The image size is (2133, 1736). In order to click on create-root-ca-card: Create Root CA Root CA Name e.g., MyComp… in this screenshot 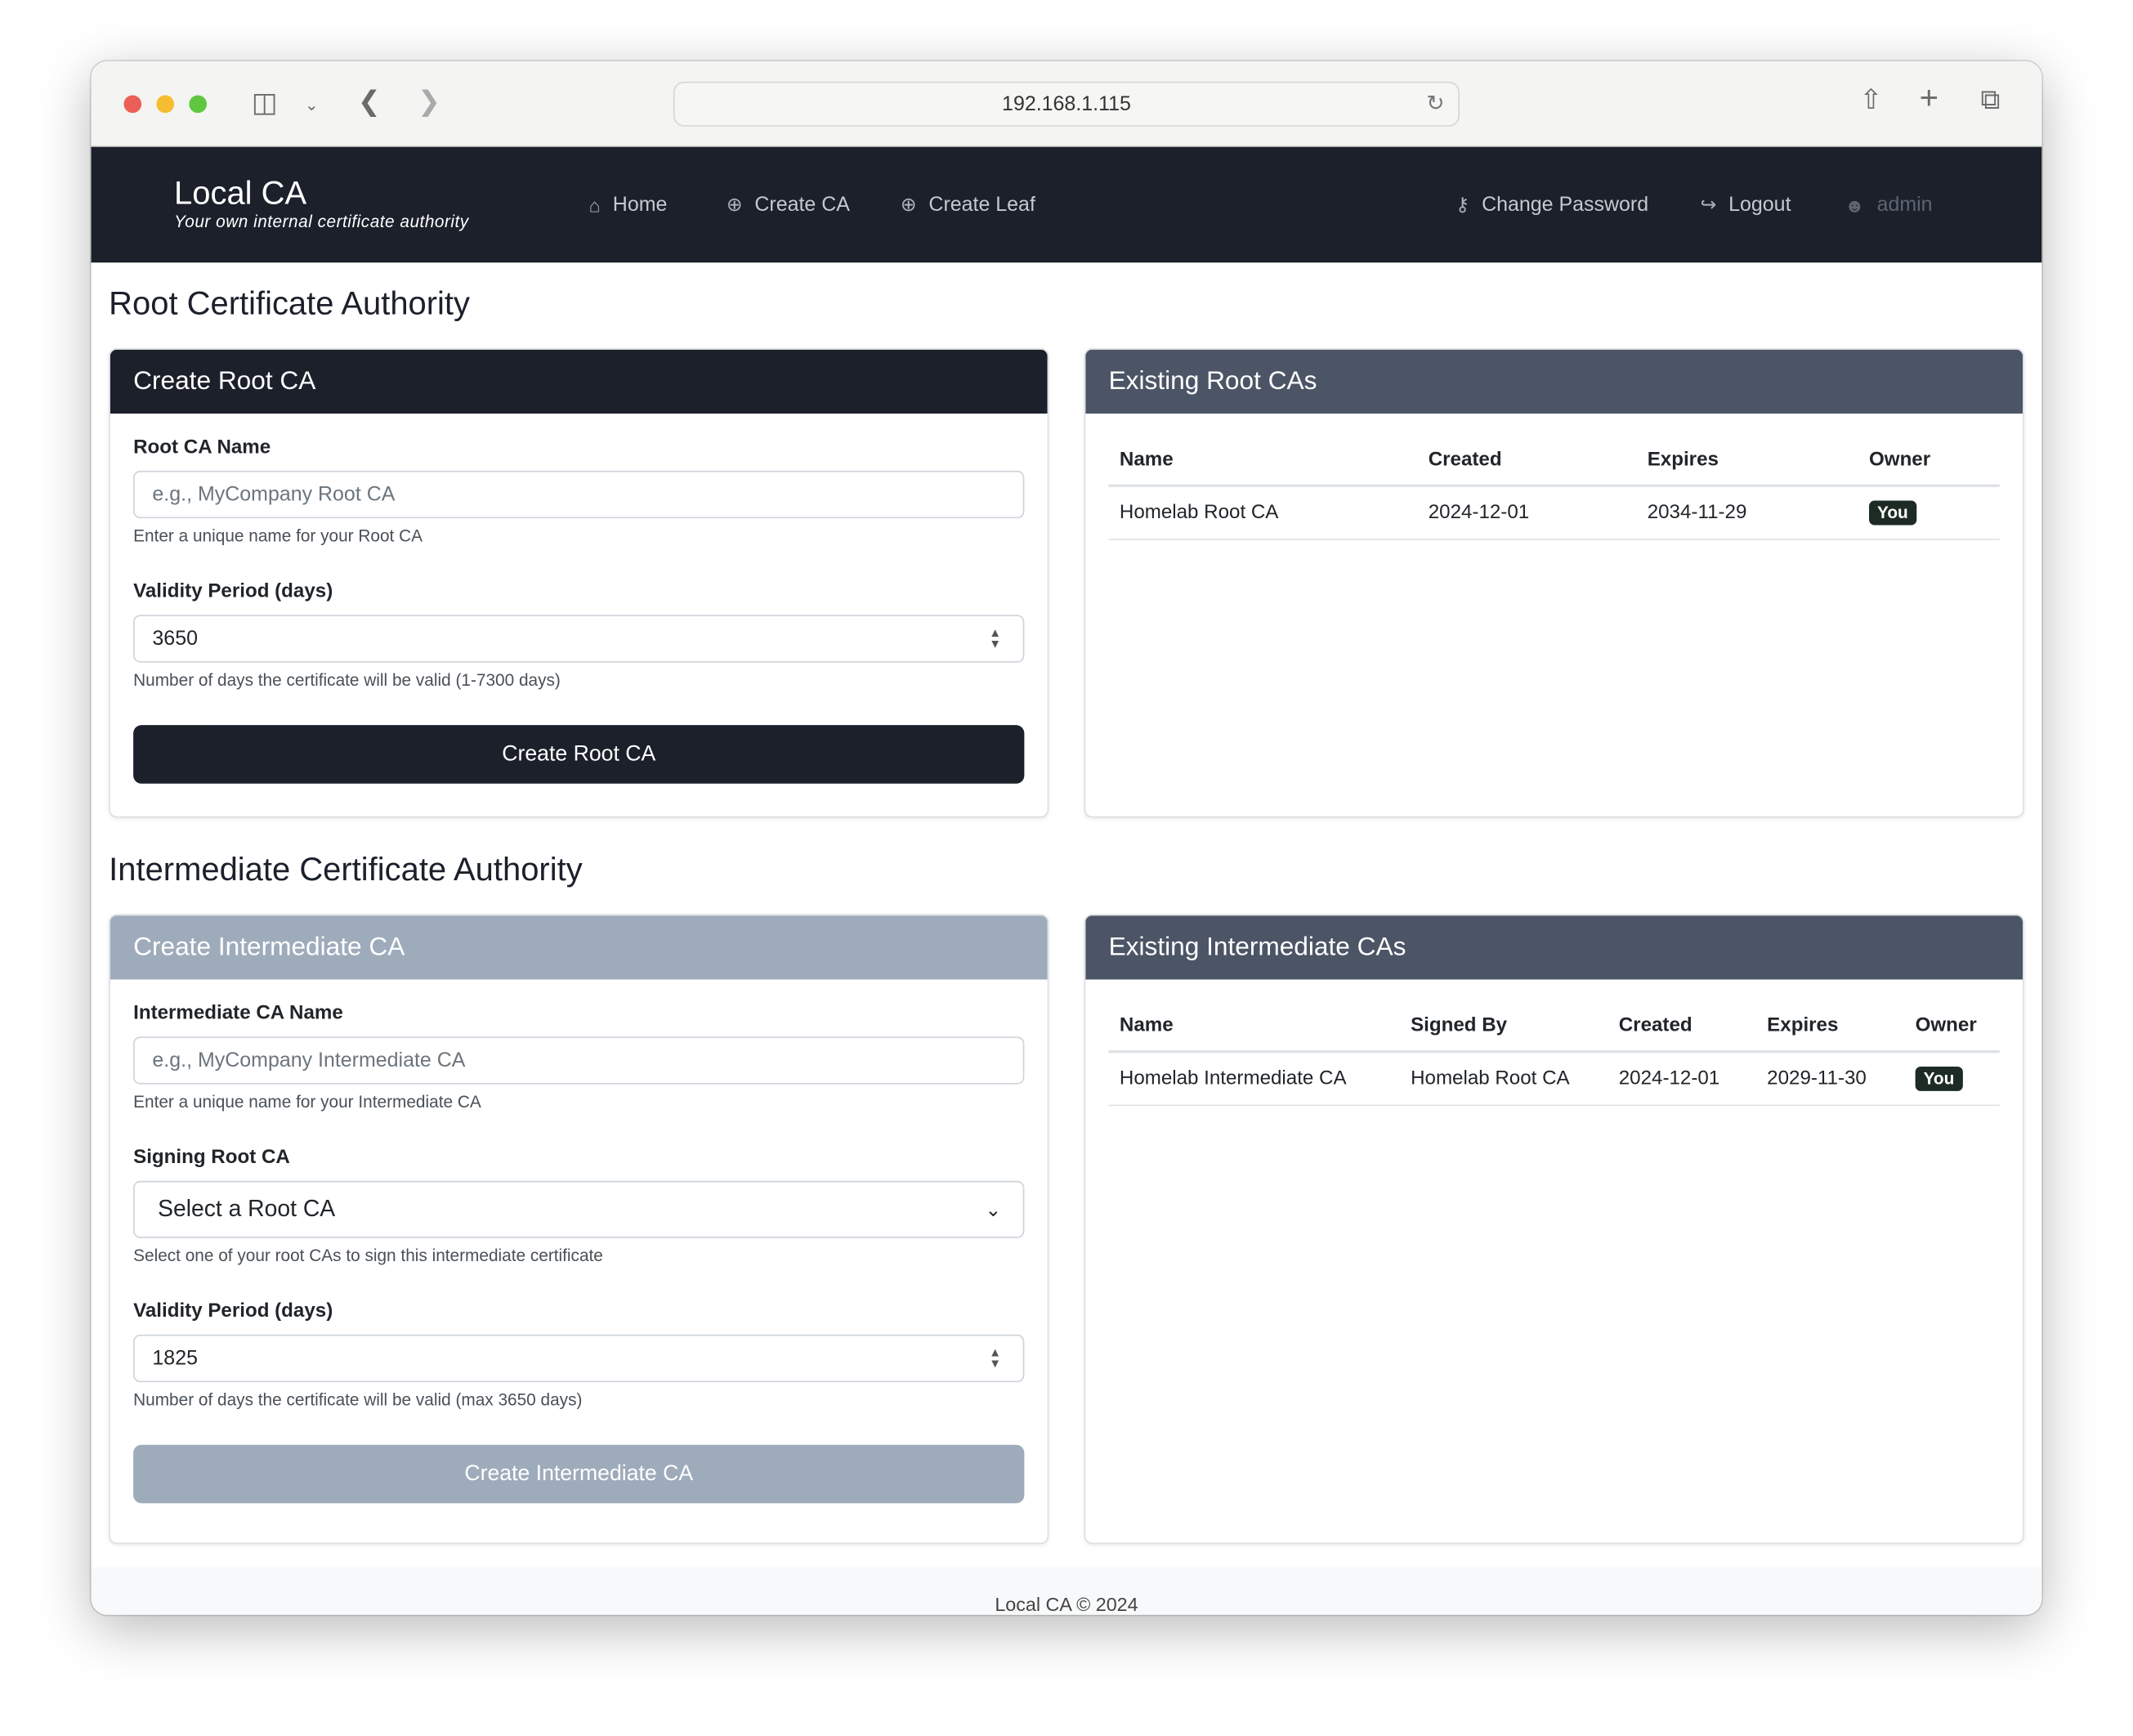, I will do `click(579, 583)`.